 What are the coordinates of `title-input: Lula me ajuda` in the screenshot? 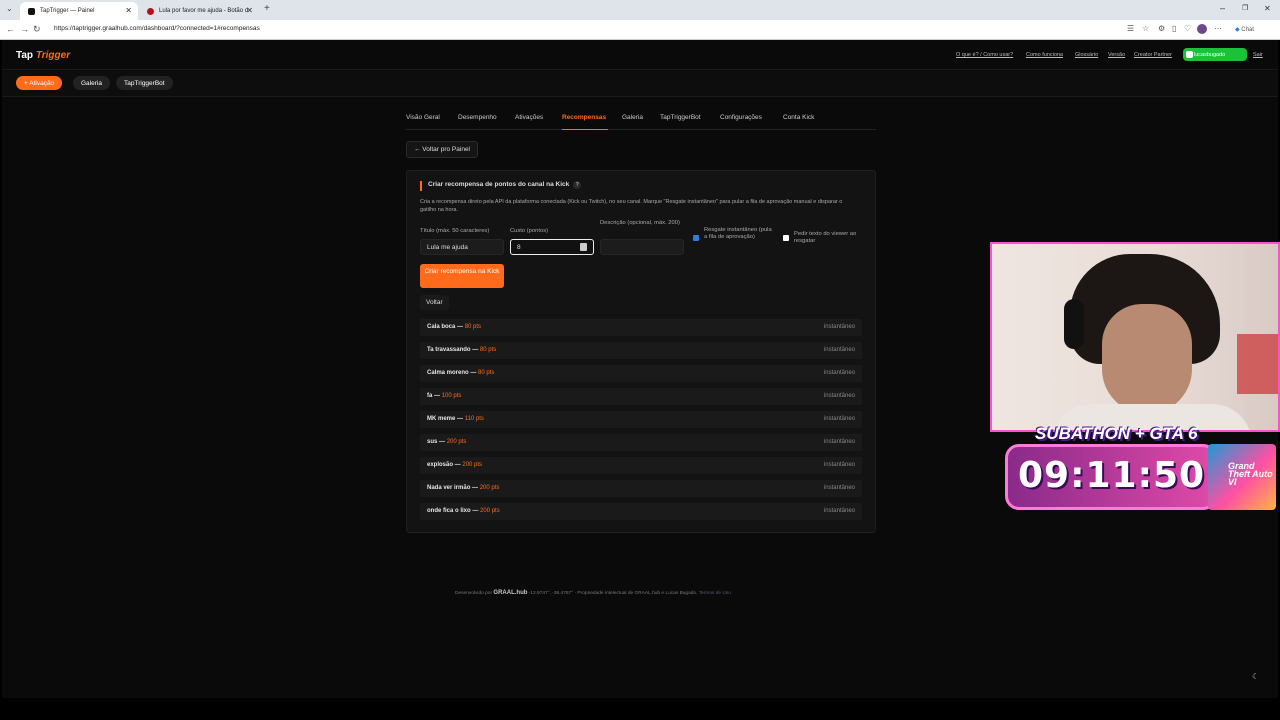 It's located at (462, 247).